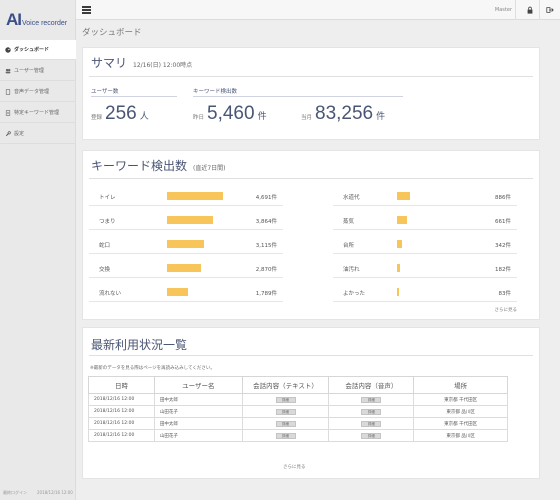 The image size is (560, 500). I want to click on logo-product-text: Voice recorder, so click(45, 23).